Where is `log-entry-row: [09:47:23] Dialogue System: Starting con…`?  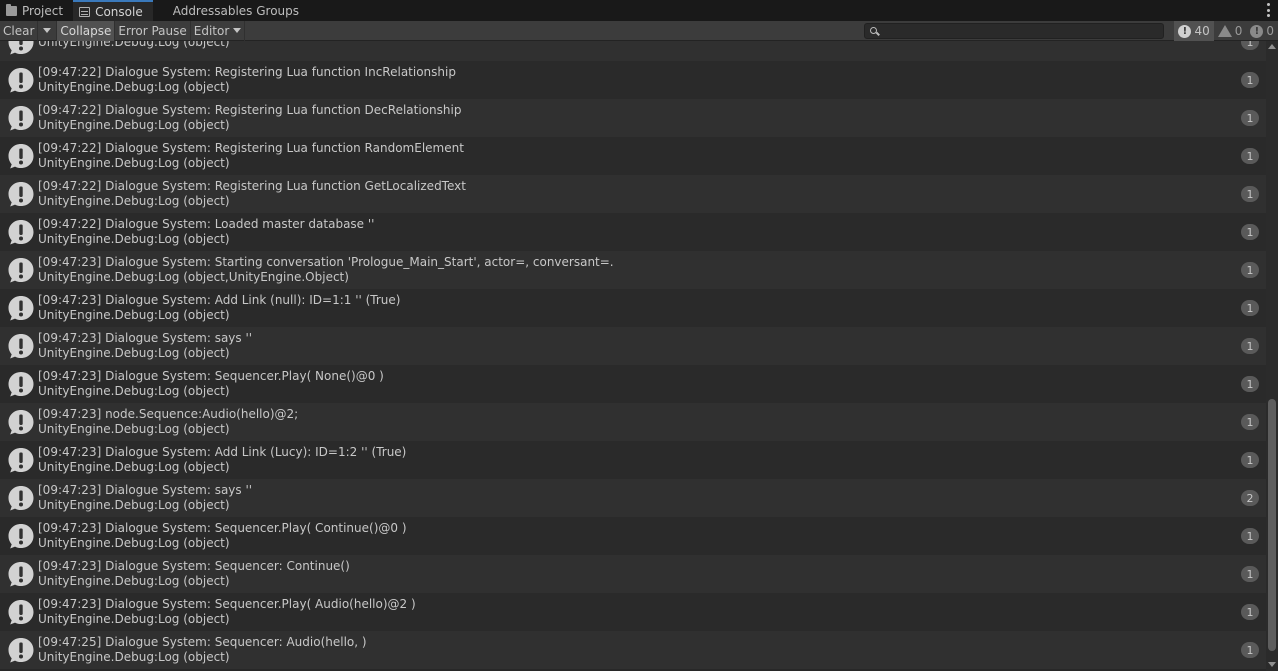 log-entry-row: [09:47:23] Dialogue System: Starting con… is located at coordinates (633, 270).